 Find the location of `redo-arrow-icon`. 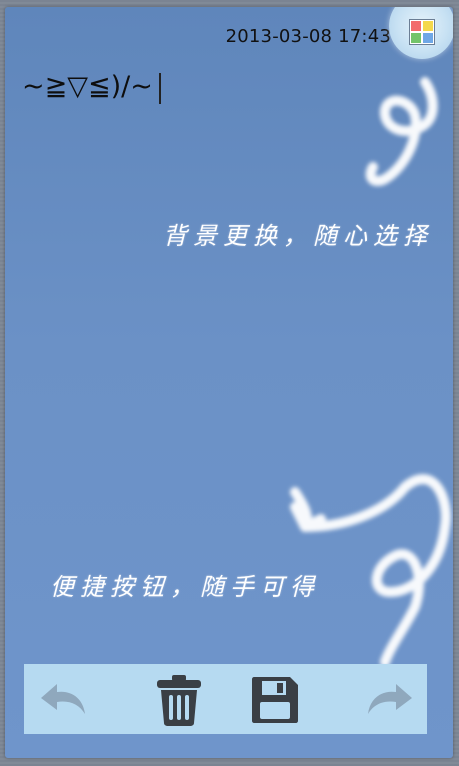

redo-arrow-icon is located at coordinates (390, 699).